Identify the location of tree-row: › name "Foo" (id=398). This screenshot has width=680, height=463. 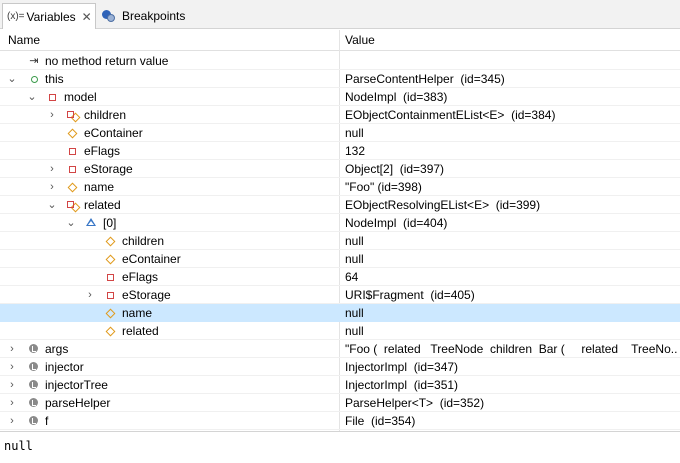
(340, 187).